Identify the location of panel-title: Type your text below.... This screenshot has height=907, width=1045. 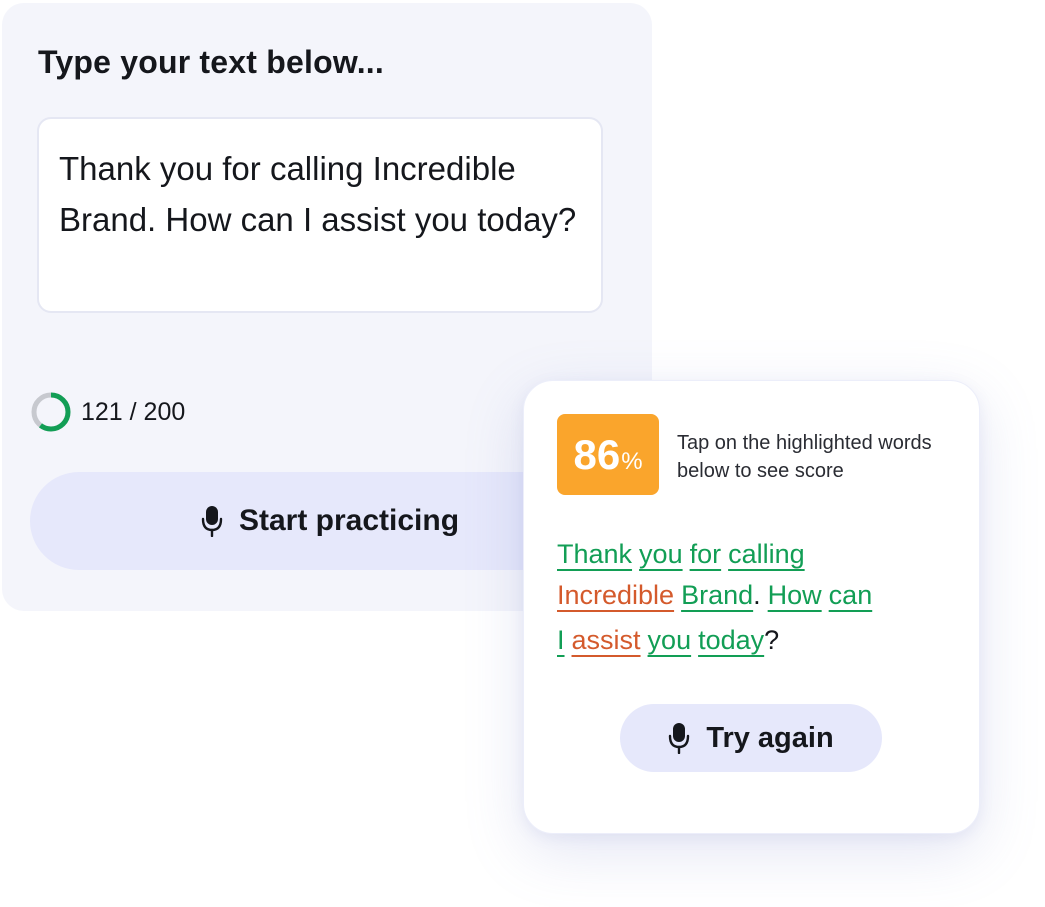
(211, 62).